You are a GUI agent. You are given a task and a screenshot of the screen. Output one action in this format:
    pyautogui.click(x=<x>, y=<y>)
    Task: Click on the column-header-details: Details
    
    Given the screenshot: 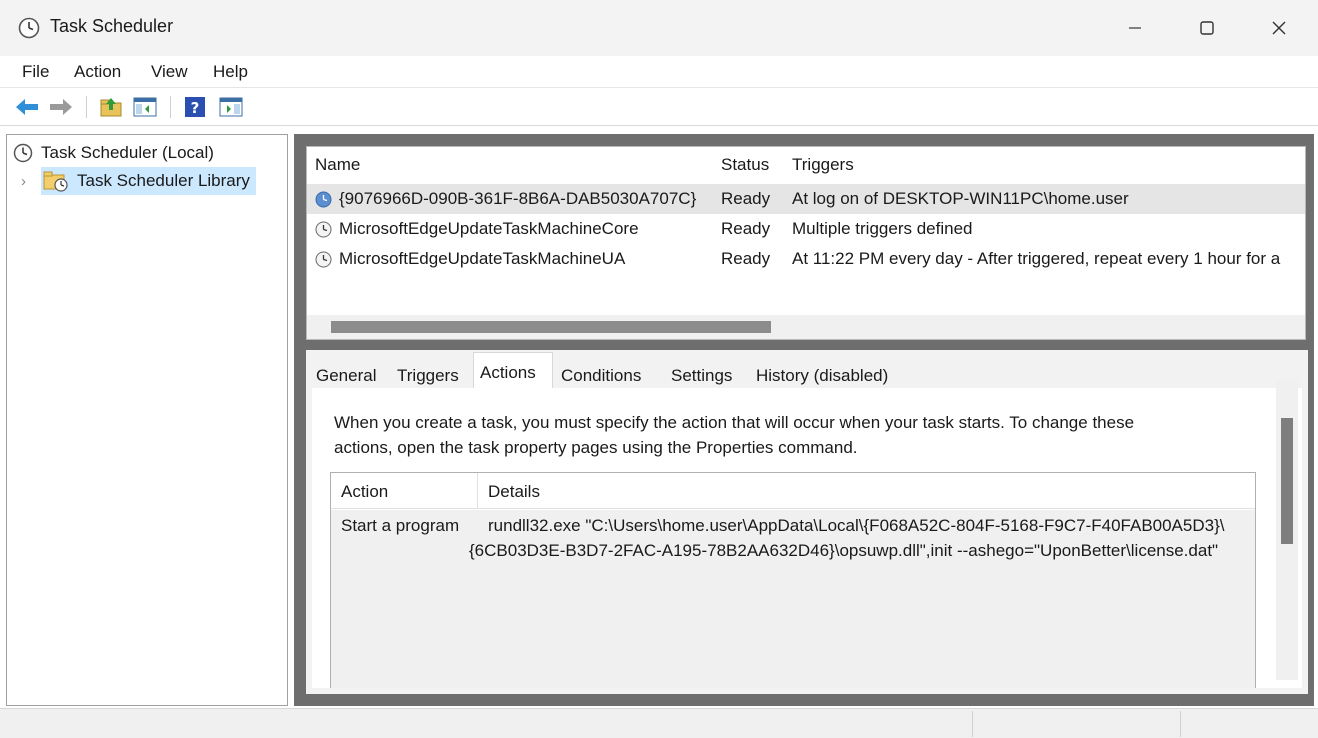 What is the action you would take?
    pyautogui.click(x=514, y=492)
    